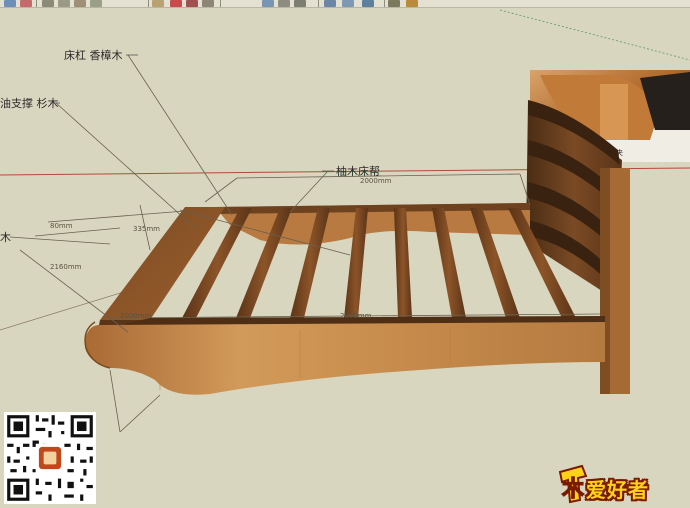 The width and height of the screenshot is (690, 508). Describe the element at coordinates (136, 316) in the screenshot. I see `dim-2000-bottom: 2000mm` at that location.